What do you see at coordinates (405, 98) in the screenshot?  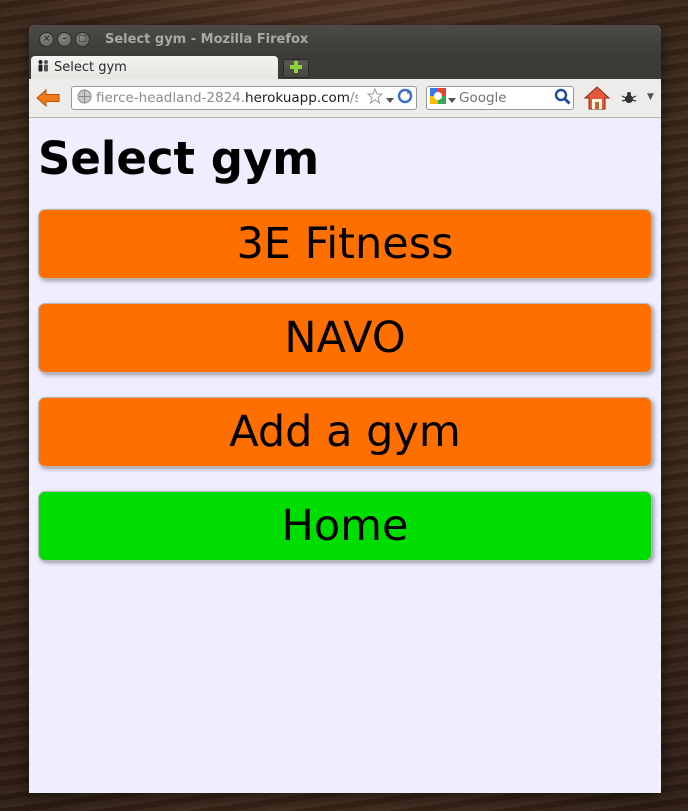 I see `reload-icon` at bounding box center [405, 98].